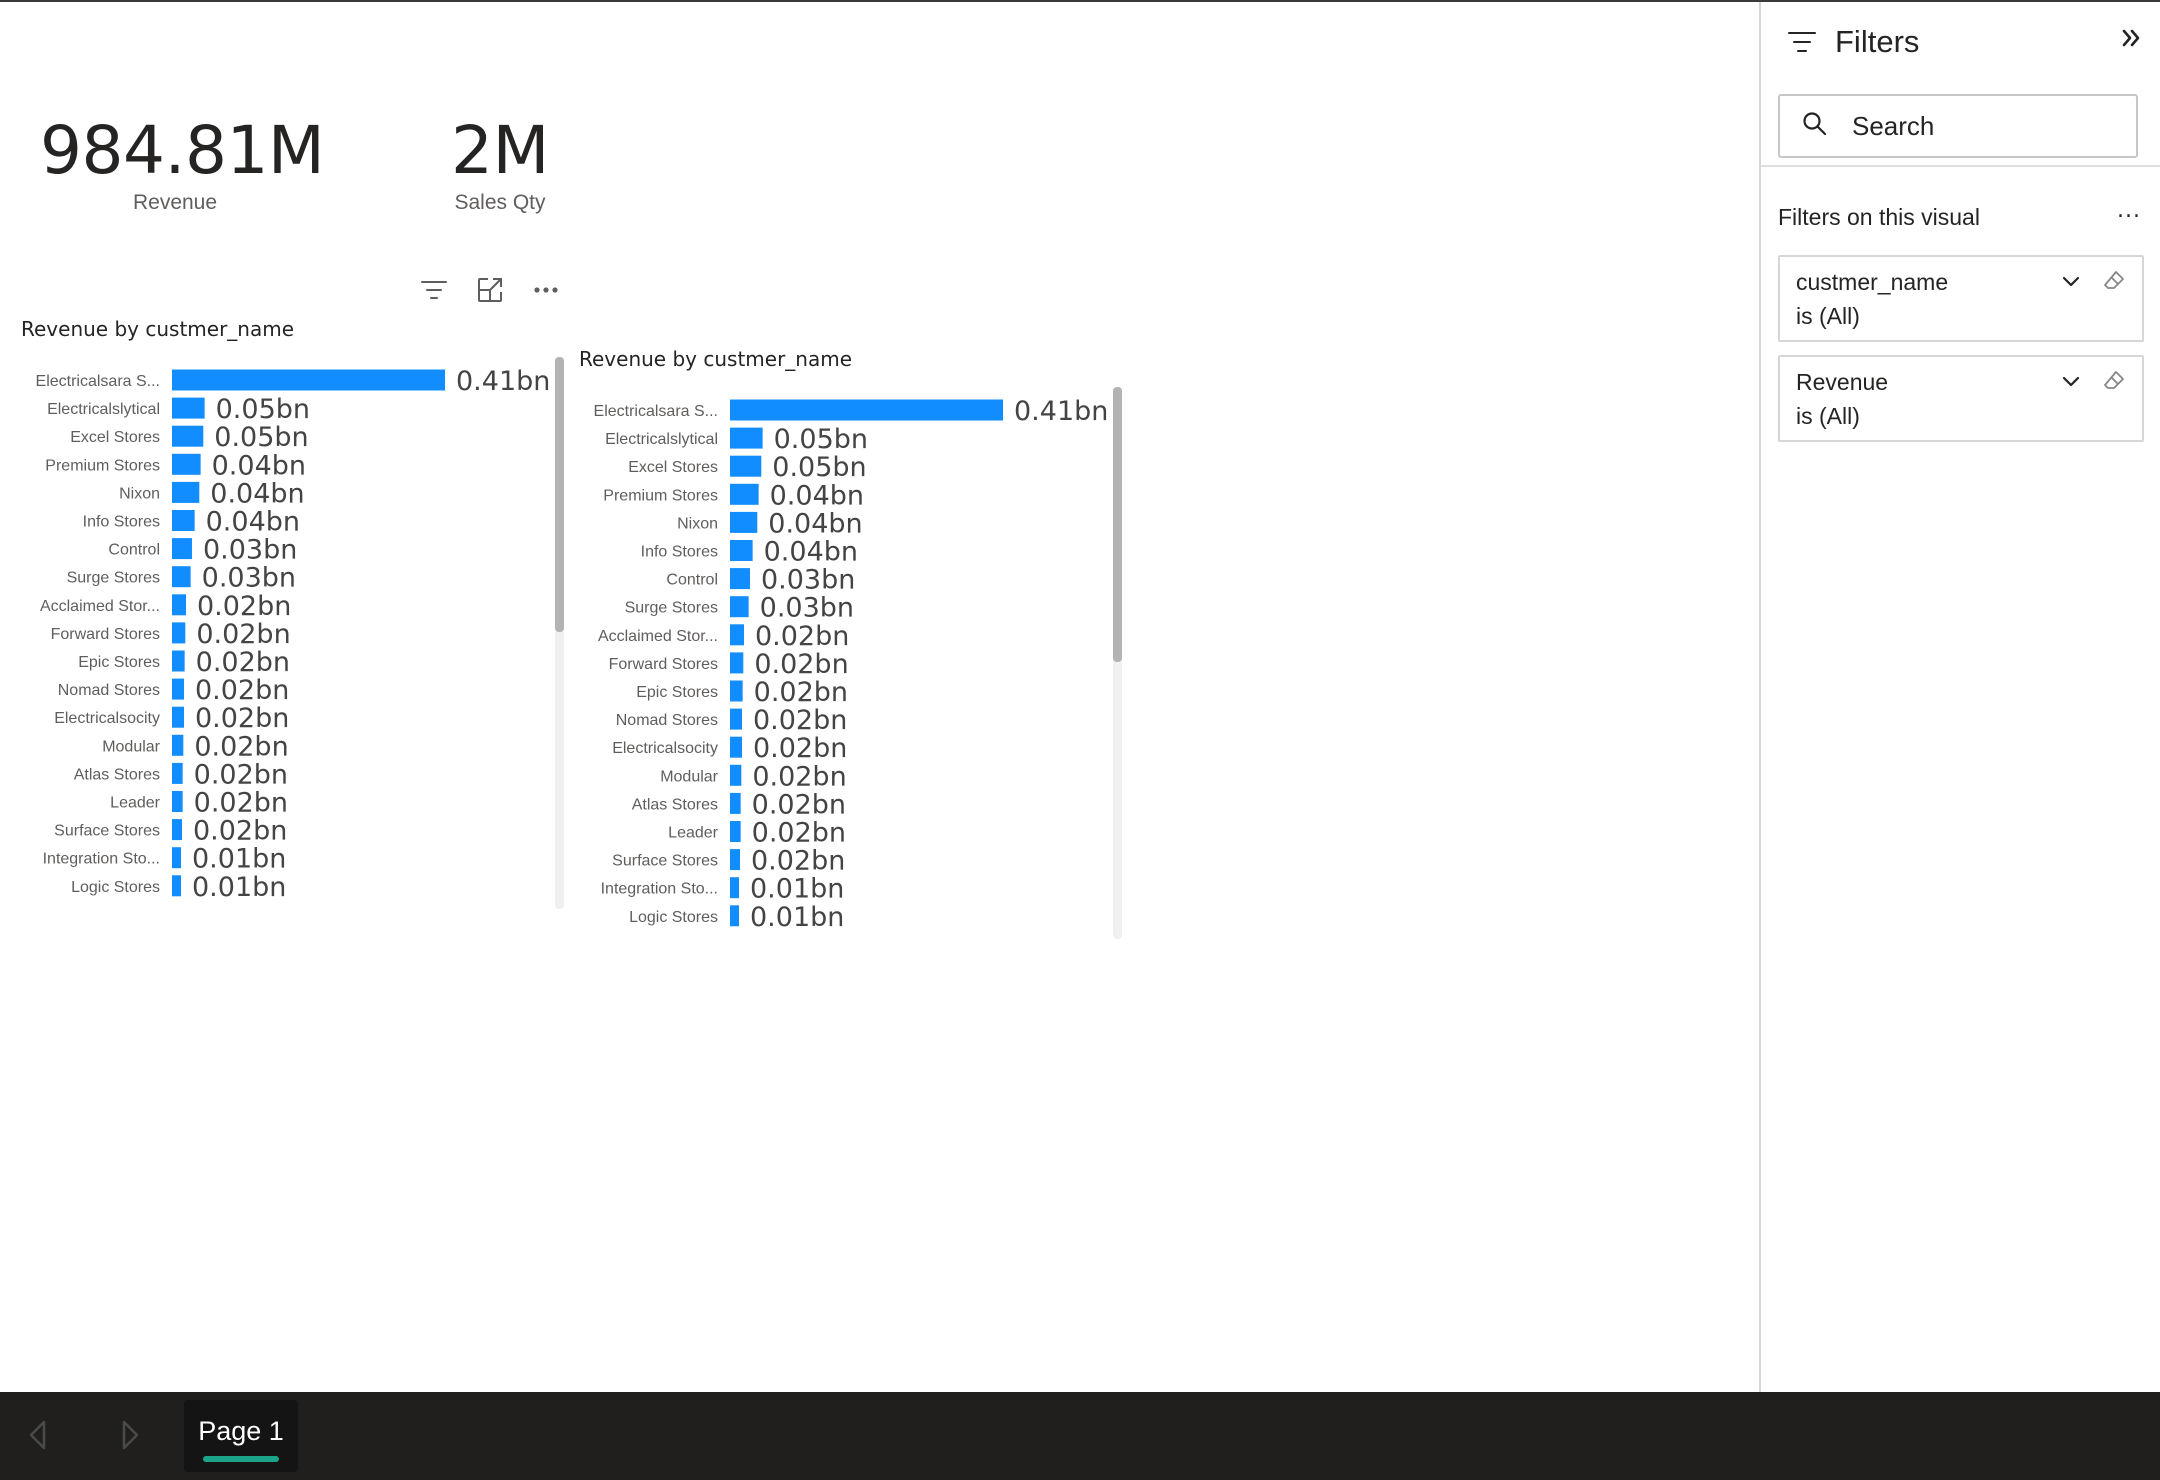 This screenshot has height=1480, width=2160. I want to click on triangle-right-icon, so click(130, 1437).